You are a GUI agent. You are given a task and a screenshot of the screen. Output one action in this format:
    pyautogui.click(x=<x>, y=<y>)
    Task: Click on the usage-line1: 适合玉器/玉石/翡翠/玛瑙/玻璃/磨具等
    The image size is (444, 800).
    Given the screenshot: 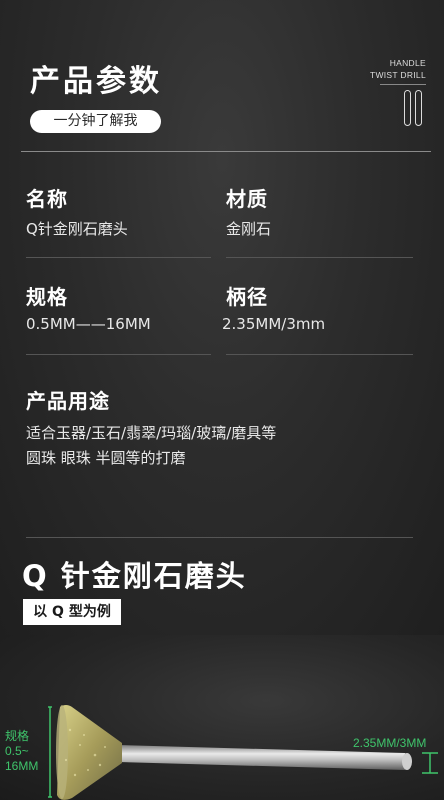 What is the action you would take?
    pyautogui.click(x=151, y=433)
    